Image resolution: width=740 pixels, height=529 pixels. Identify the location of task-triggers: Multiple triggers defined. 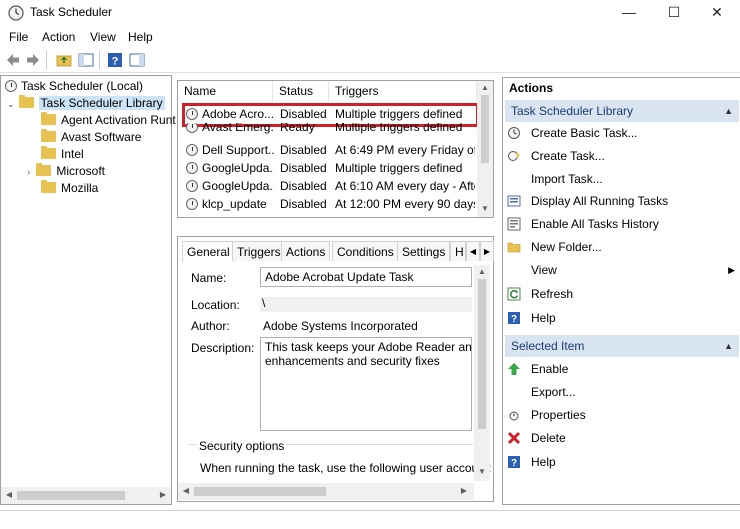
(399, 168).